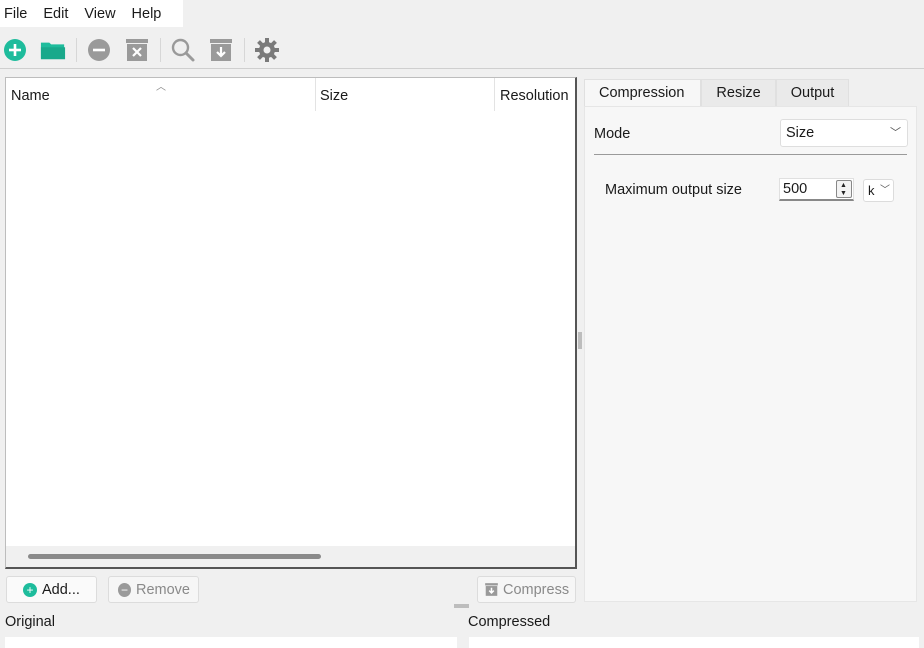 The height and width of the screenshot is (648, 924). Describe the element at coordinates (795, 189) in the screenshot. I see `max-output-size-value: 500` at that location.